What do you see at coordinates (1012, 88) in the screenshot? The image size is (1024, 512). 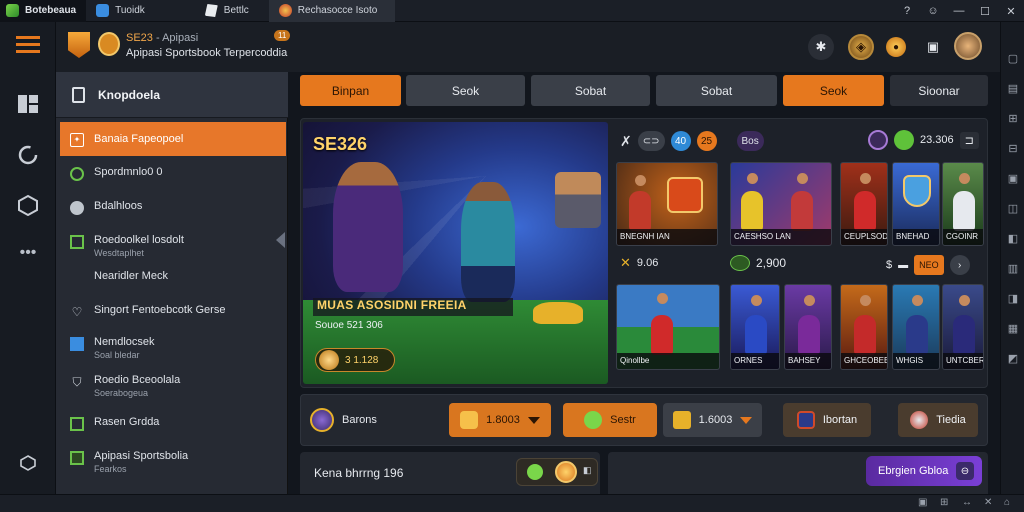 I see `tool-icon: ▤` at bounding box center [1012, 88].